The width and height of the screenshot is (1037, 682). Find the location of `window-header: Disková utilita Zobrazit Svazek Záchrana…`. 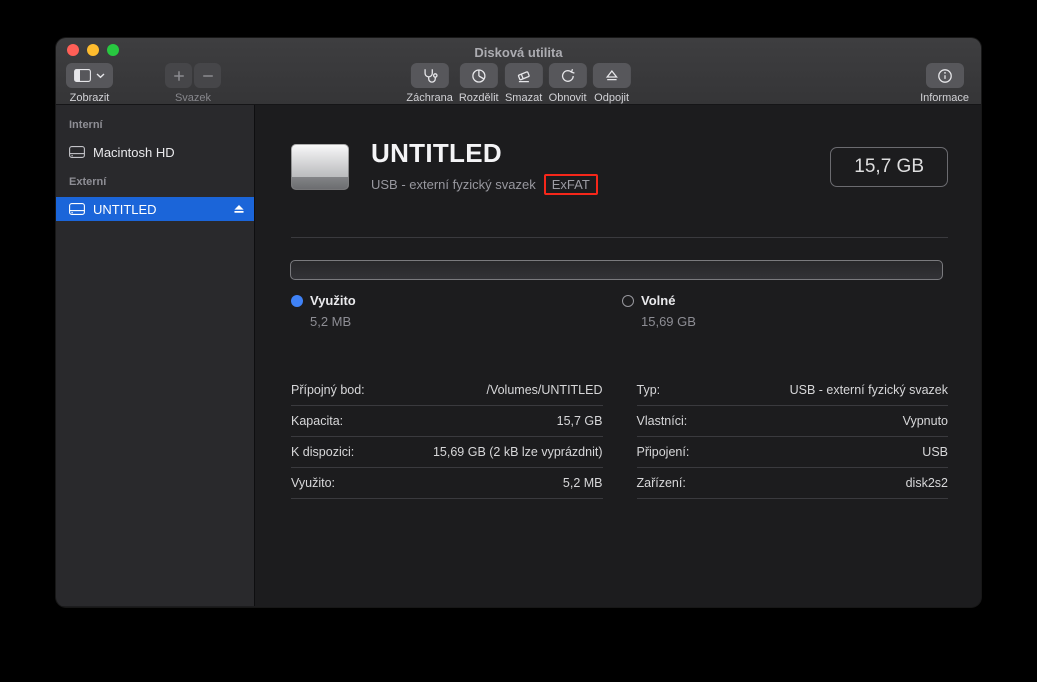

window-header: Disková utilita Zobrazit Svazek Záchrana… is located at coordinates (518, 71).